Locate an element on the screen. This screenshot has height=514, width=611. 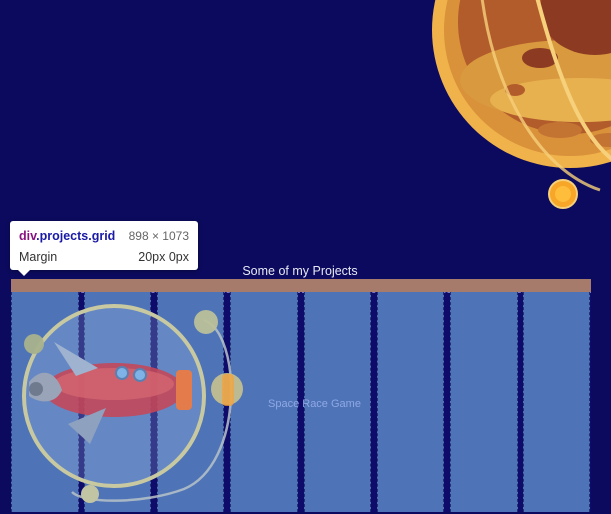
tooltip-property-label: Margin is located at coordinates (38, 257).